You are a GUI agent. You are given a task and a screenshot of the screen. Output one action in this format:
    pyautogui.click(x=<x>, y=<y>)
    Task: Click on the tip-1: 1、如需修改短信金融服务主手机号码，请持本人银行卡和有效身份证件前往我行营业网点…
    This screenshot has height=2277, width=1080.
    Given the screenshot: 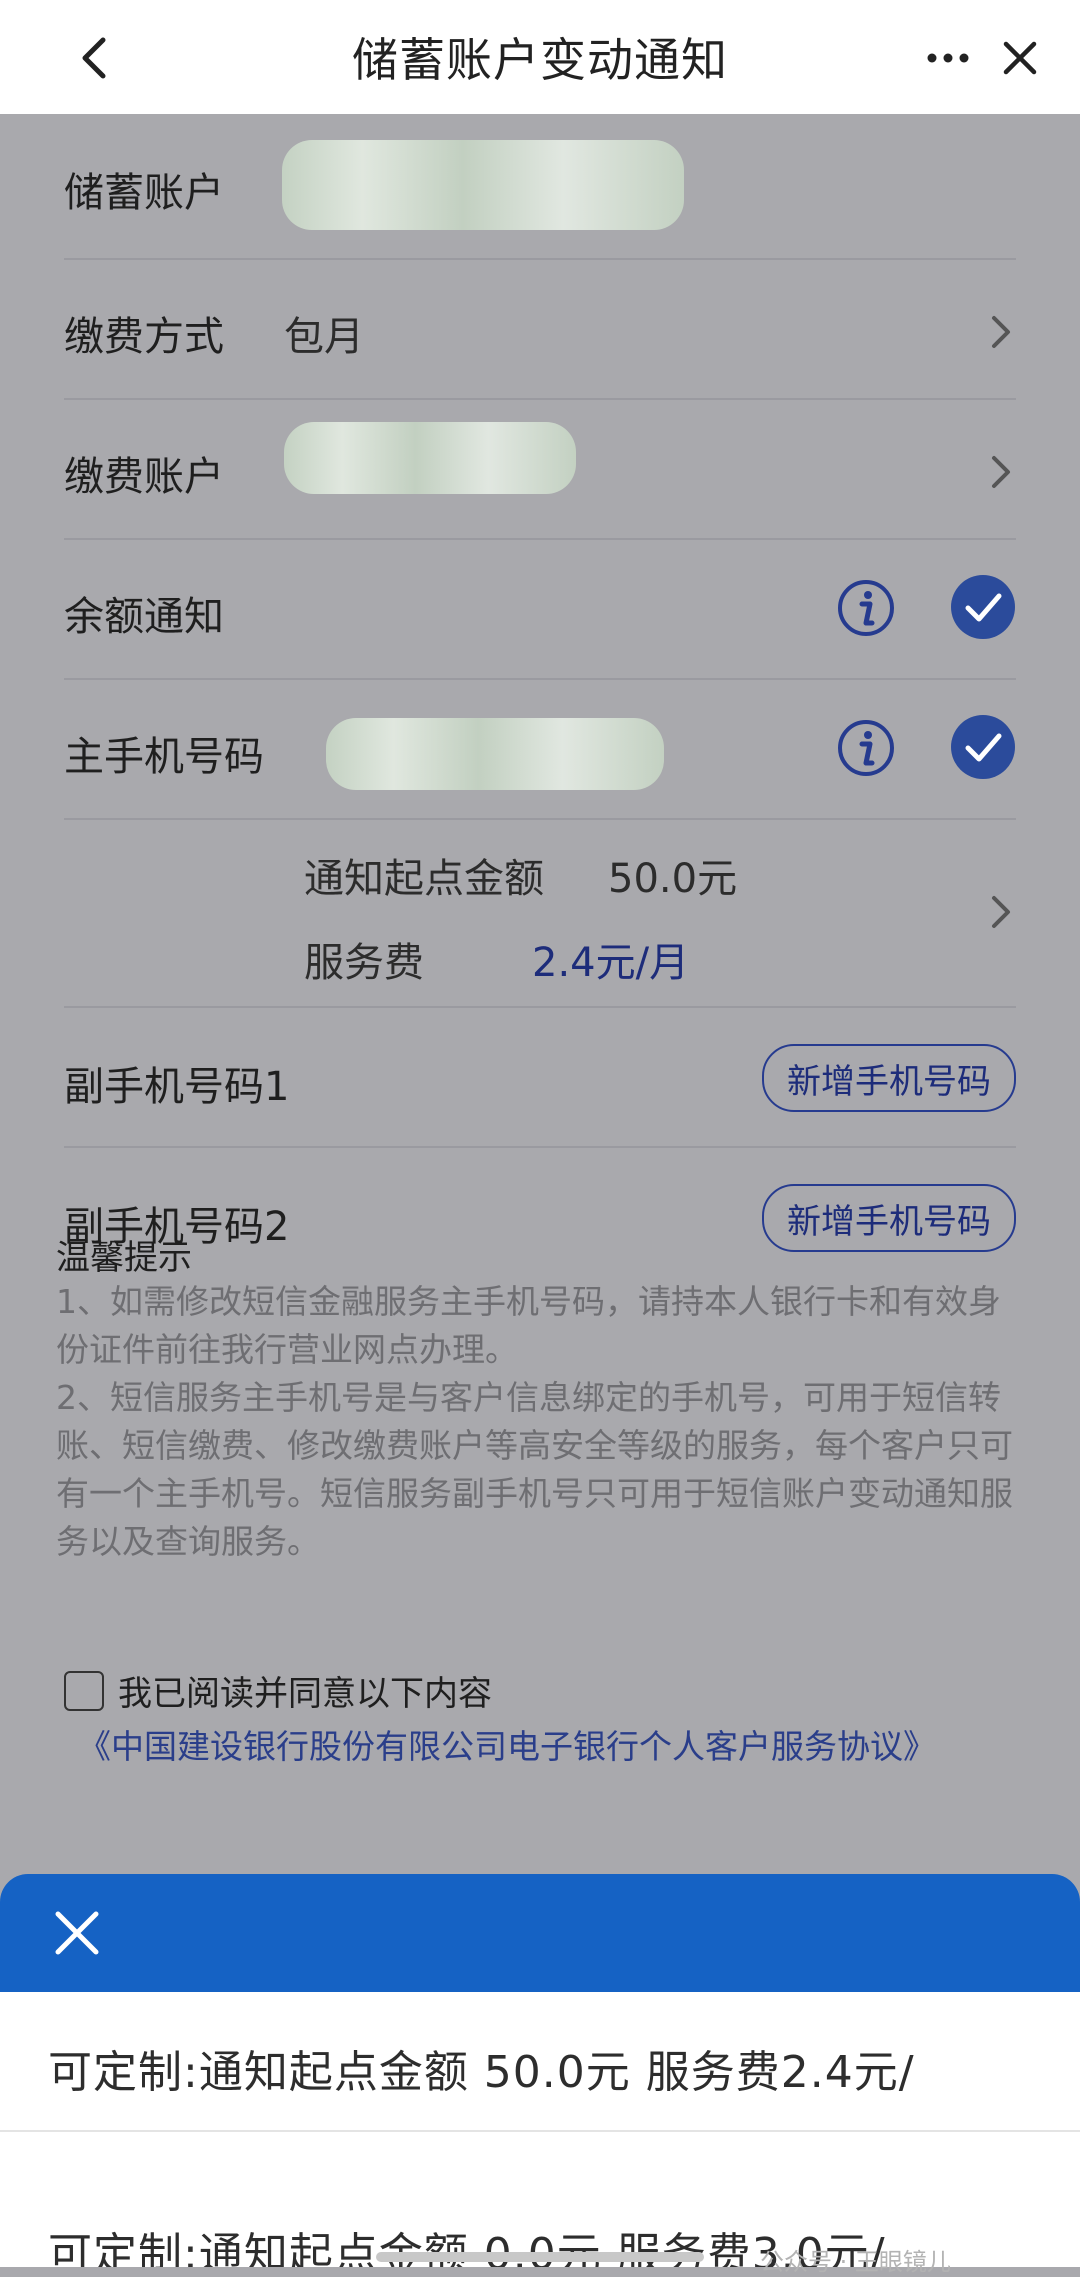 What is the action you would take?
    pyautogui.click(x=528, y=1325)
    